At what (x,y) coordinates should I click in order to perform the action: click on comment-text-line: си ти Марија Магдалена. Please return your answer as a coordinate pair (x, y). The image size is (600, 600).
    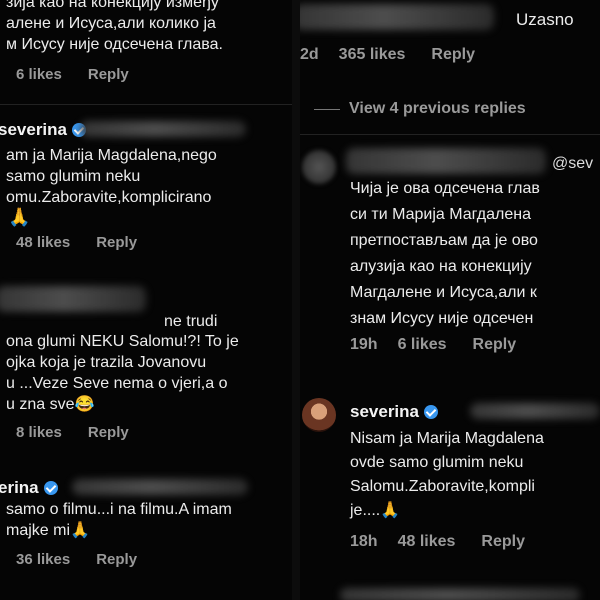
    Looking at the image, I should click on (440, 214).